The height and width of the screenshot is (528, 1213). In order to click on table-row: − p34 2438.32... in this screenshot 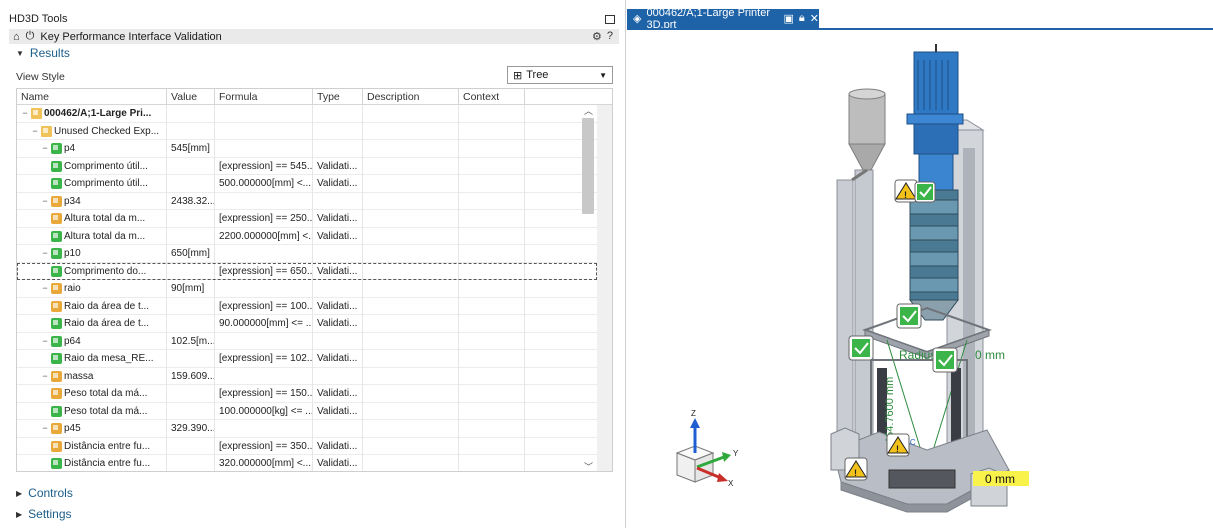, I will do `click(307, 201)`.